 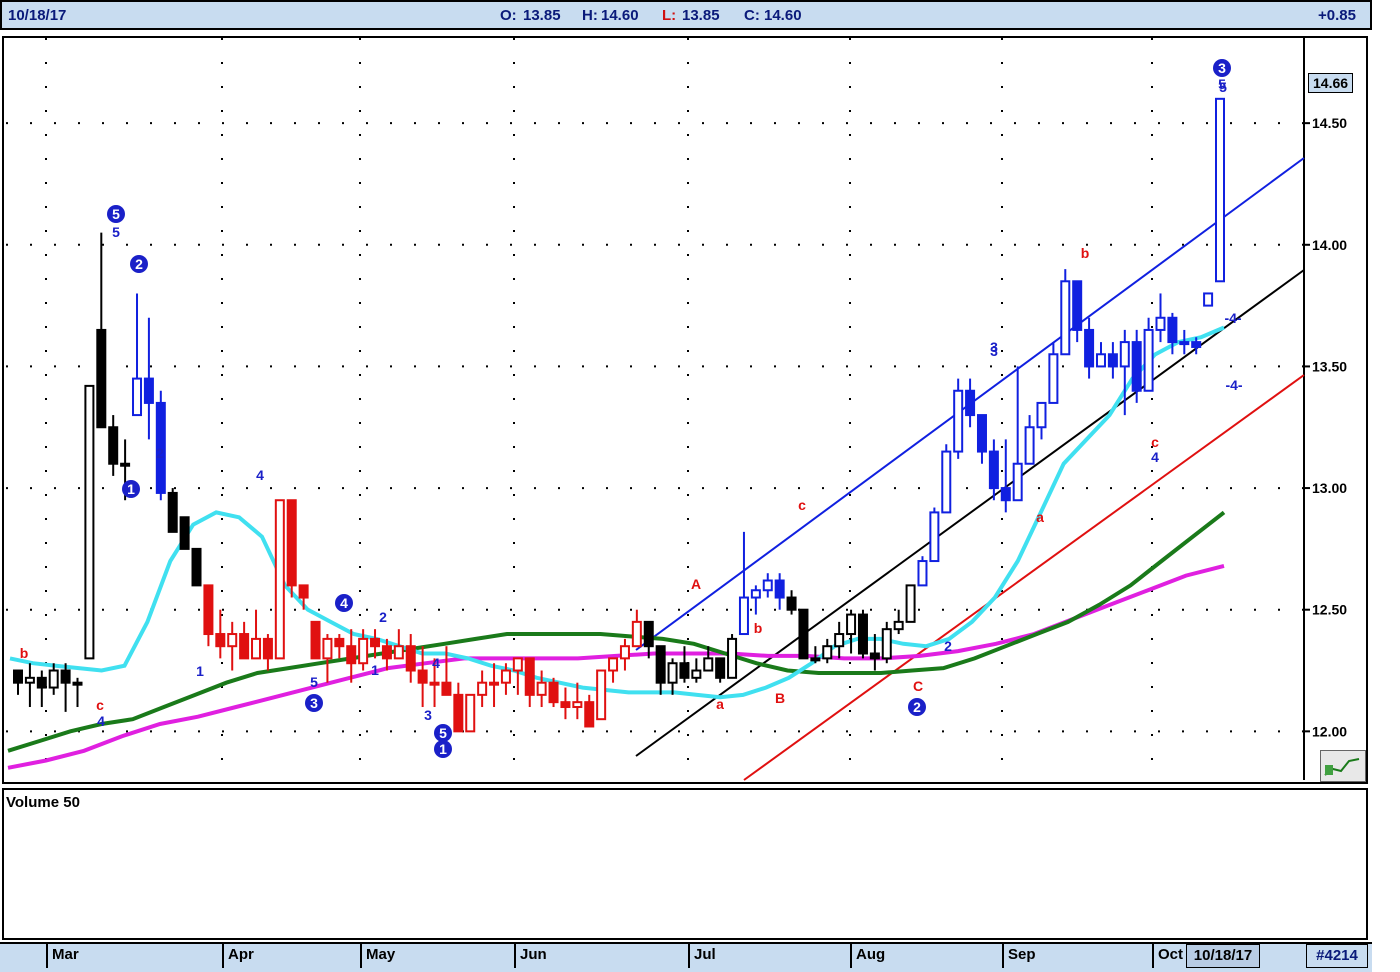 What do you see at coordinates (1223, 956) in the screenshot?
I see `current-date-badge: 10/18/17` at bounding box center [1223, 956].